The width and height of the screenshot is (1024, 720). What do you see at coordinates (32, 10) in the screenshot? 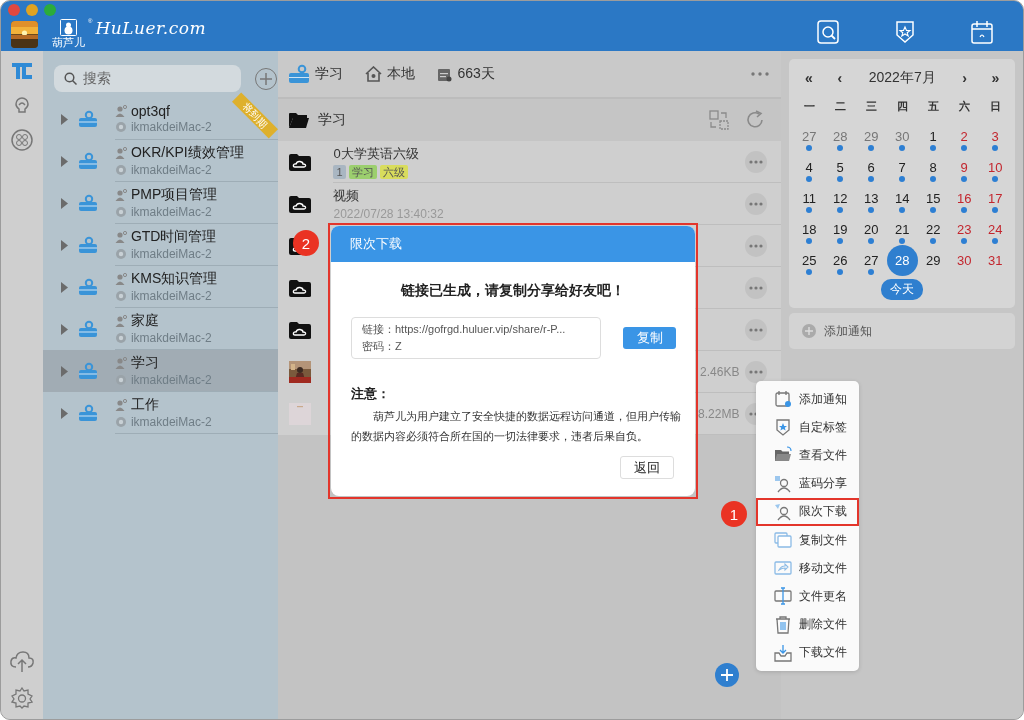
I see `minimize-button` at bounding box center [32, 10].